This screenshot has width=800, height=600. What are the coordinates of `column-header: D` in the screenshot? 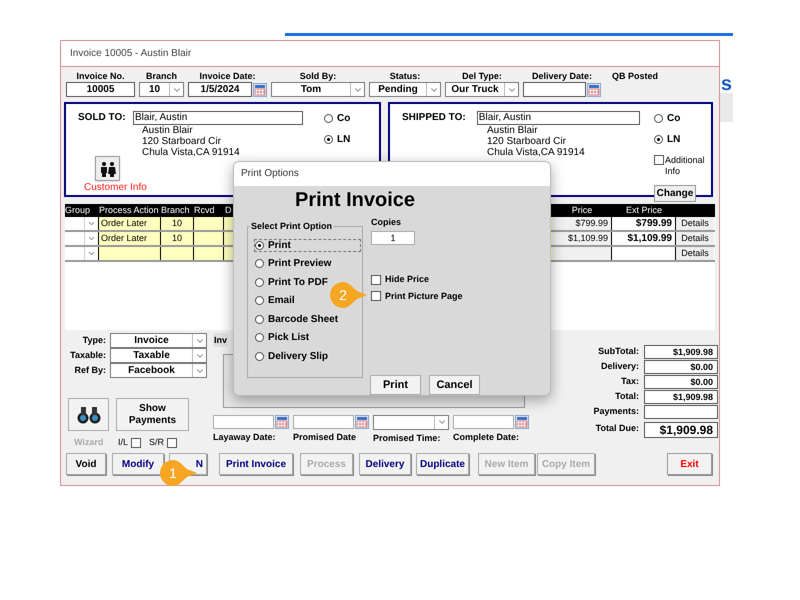 It's located at (228, 210).